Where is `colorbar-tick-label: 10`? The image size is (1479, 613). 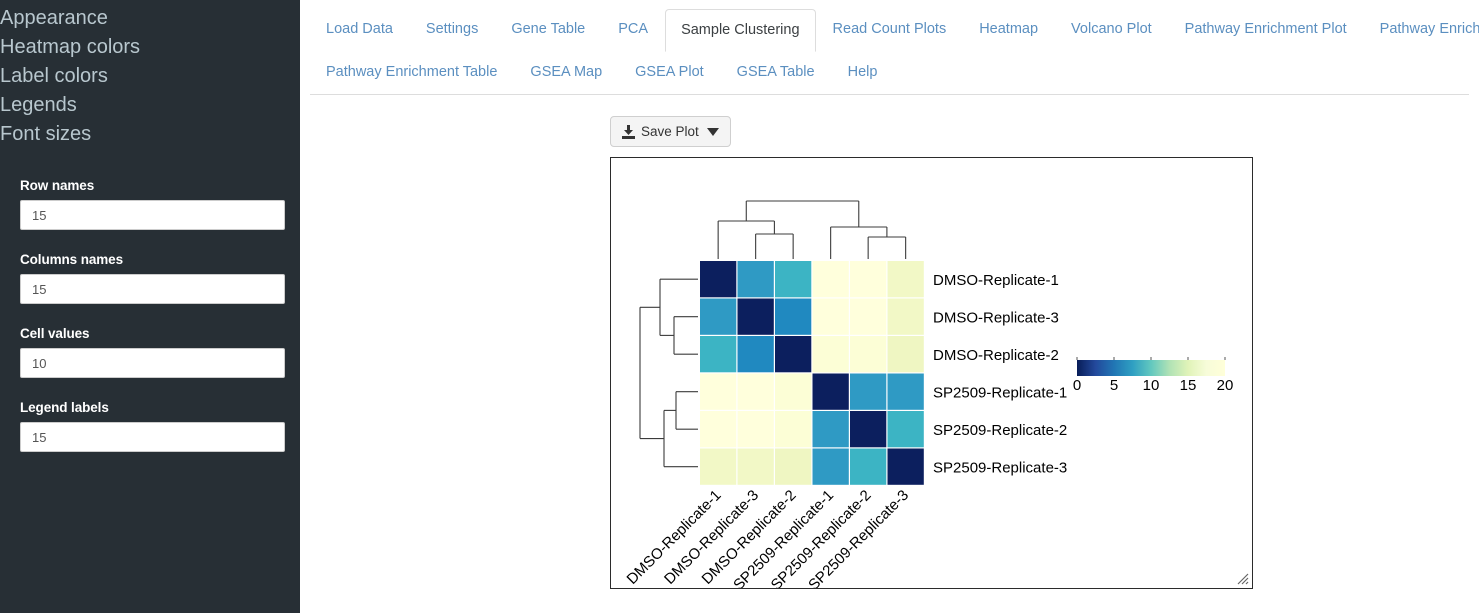 colorbar-tick-label: 10 is located at coordinates (1151, 385).